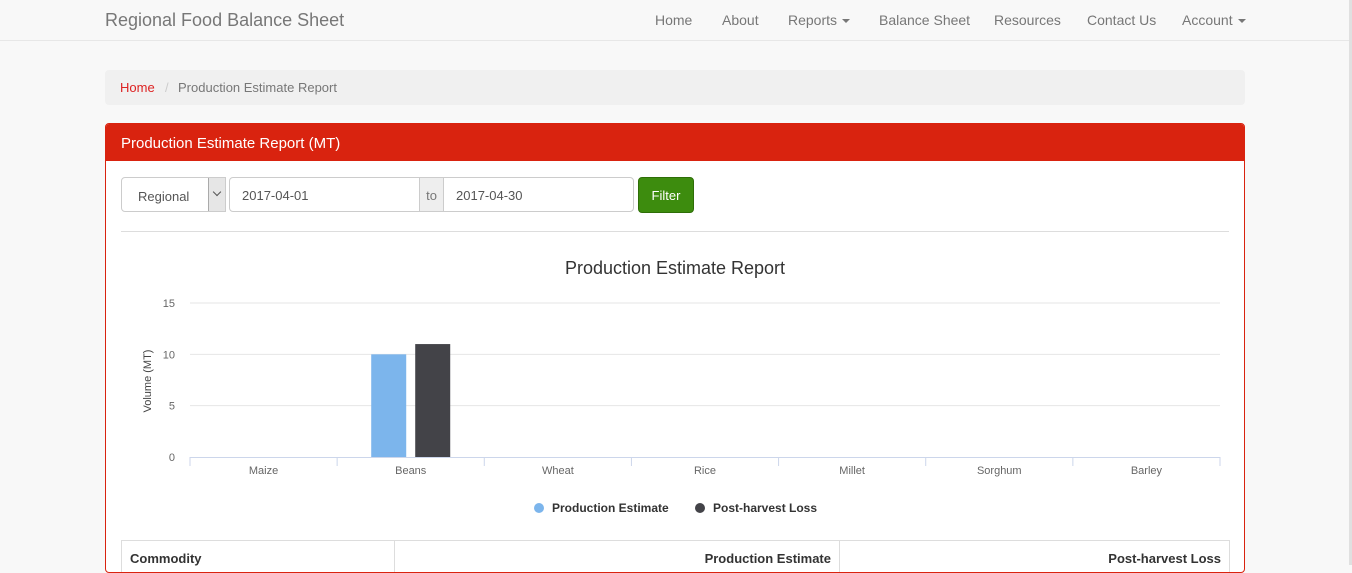  What do you see at coordinates (263, 471) in the screenshot?
I see `x-tick-label: Maize` at bounding box center [263, 471].